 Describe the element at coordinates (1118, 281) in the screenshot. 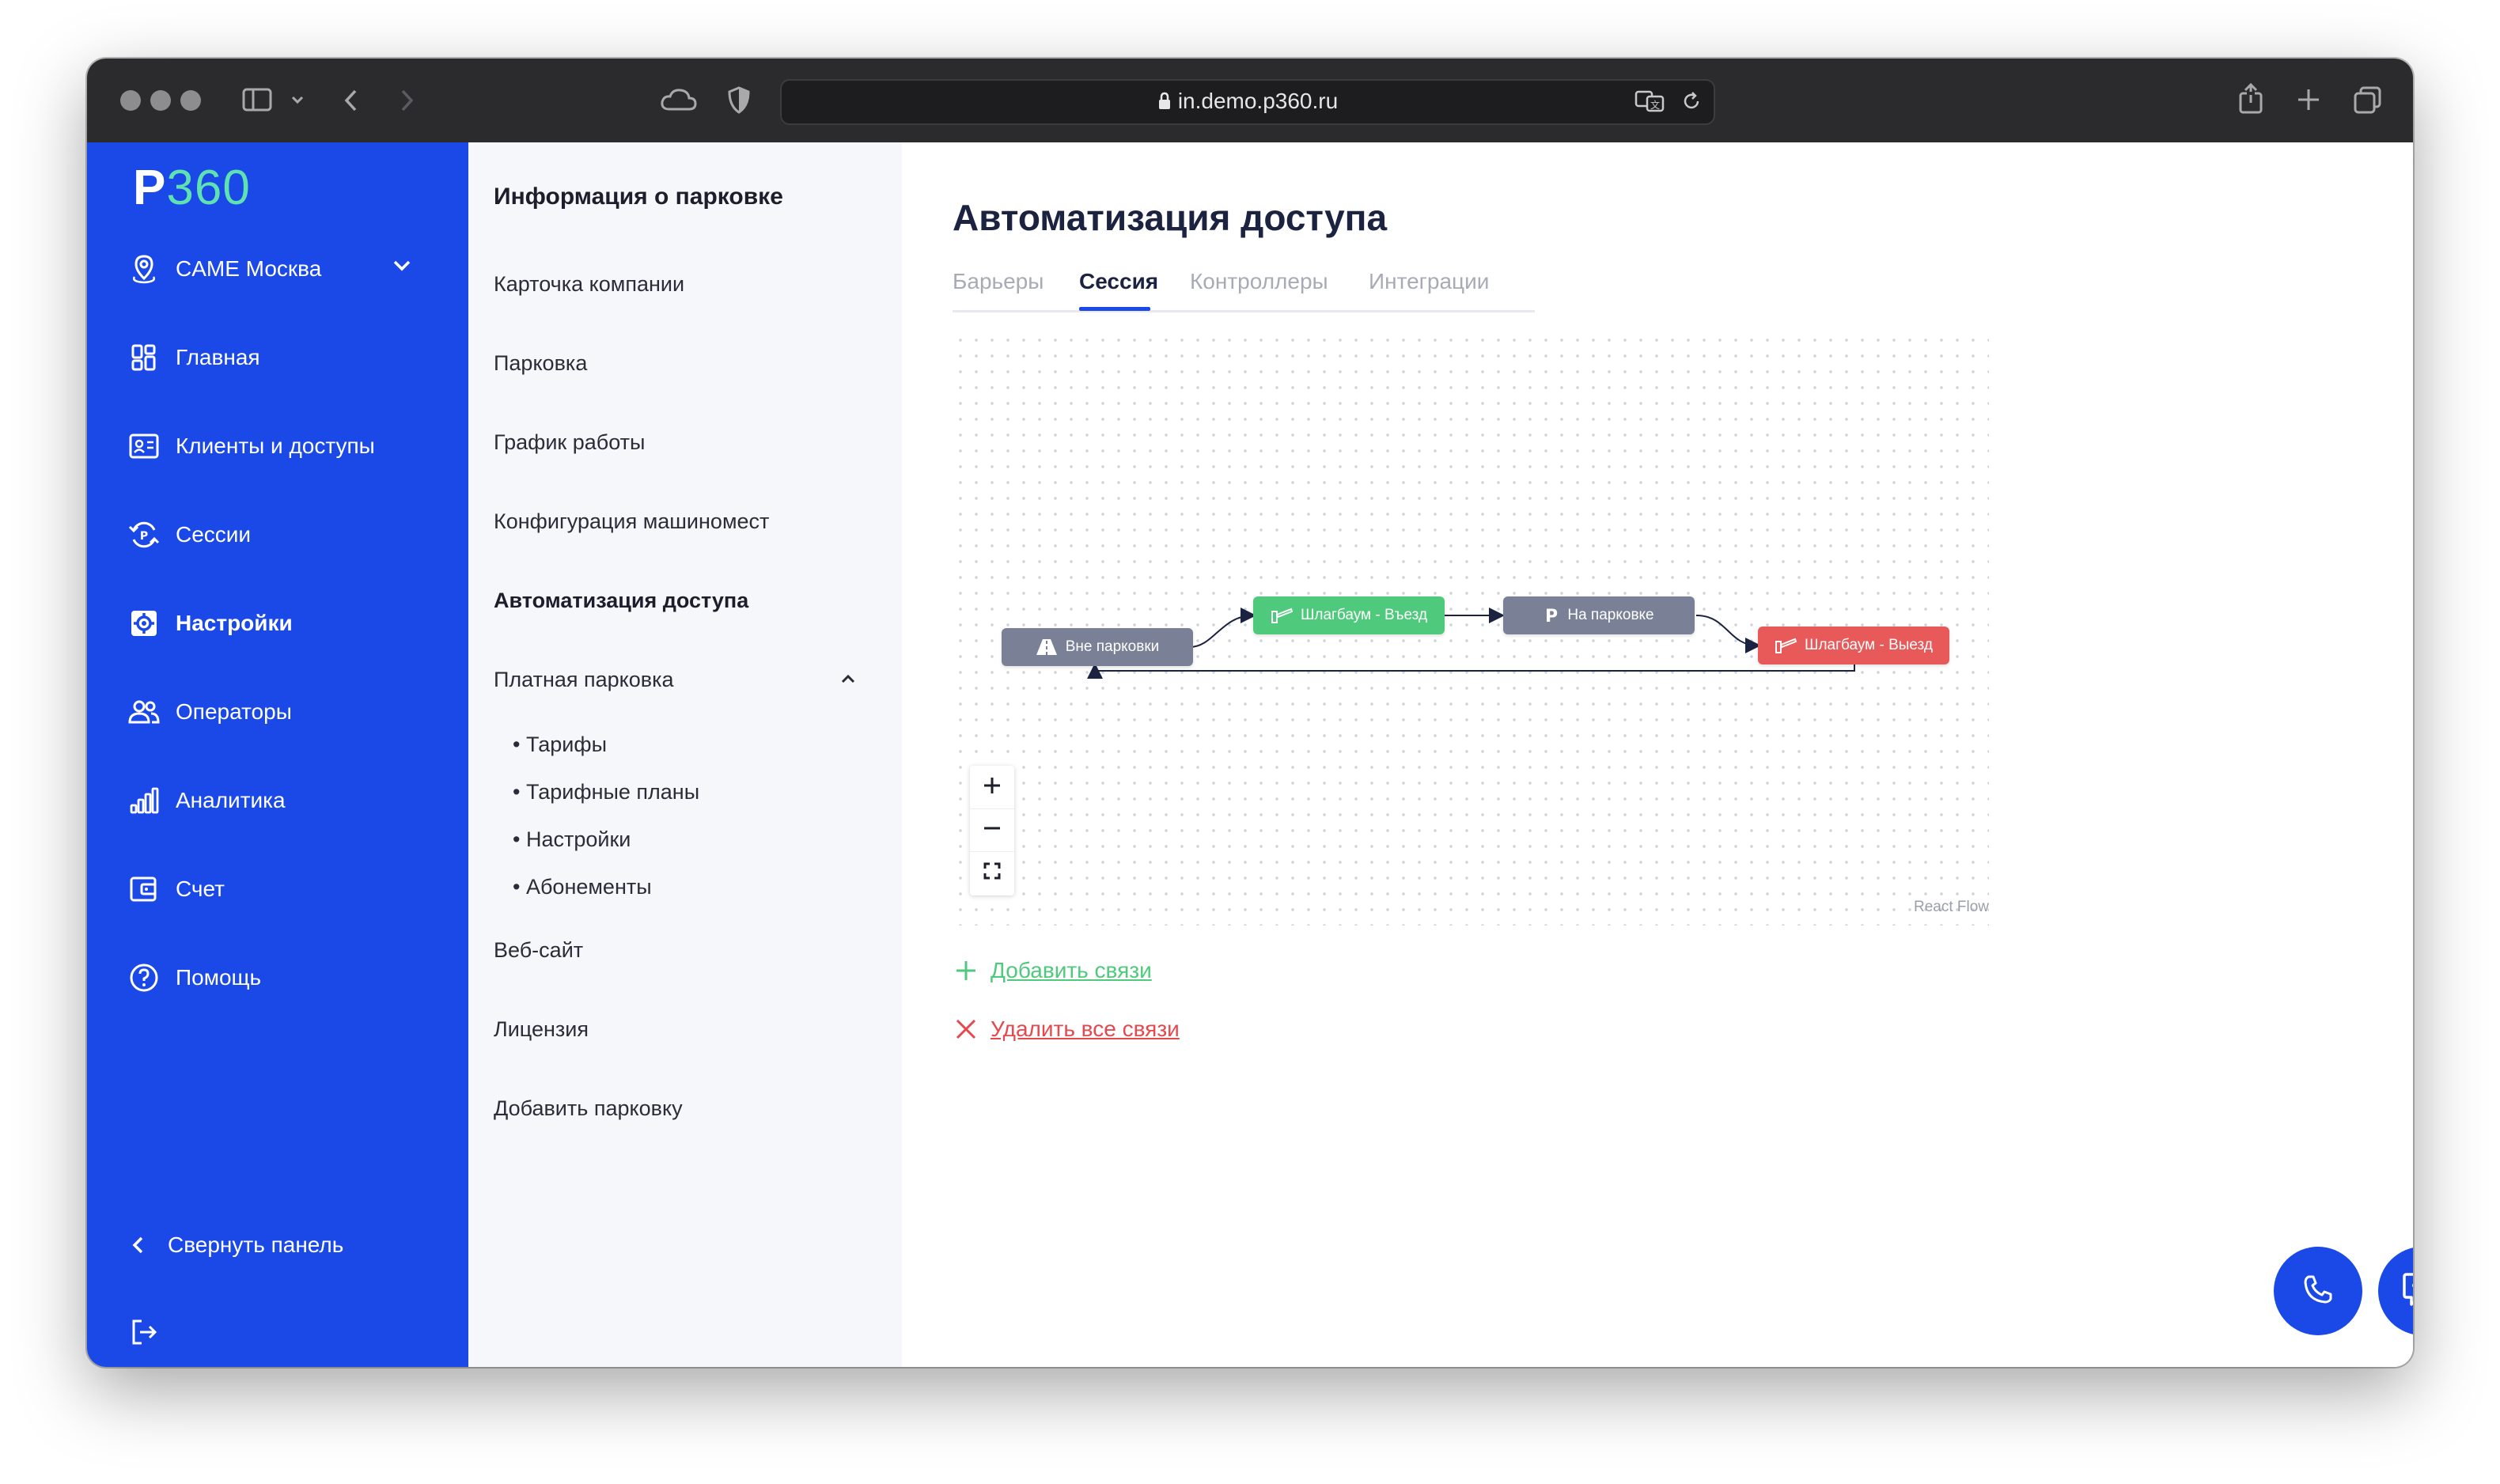

I see `tab-session: Сессия` at that location.